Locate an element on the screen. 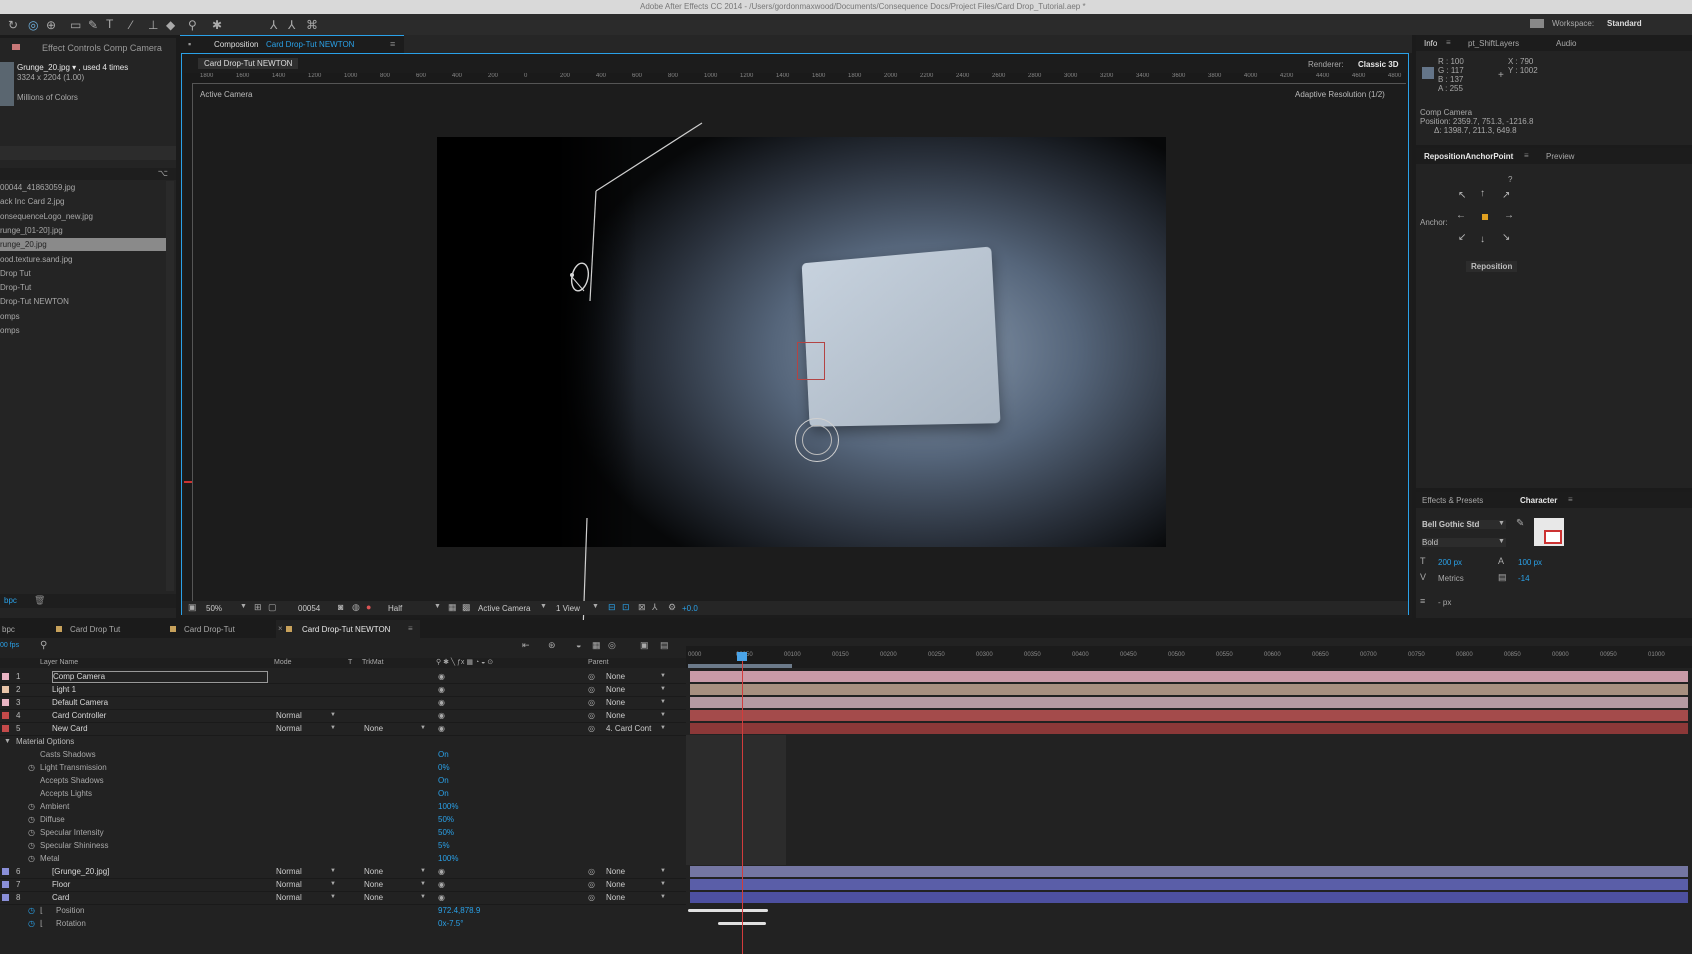  property-row: ◷ Specular Shininess 5% is located at coordinates (343, 845).